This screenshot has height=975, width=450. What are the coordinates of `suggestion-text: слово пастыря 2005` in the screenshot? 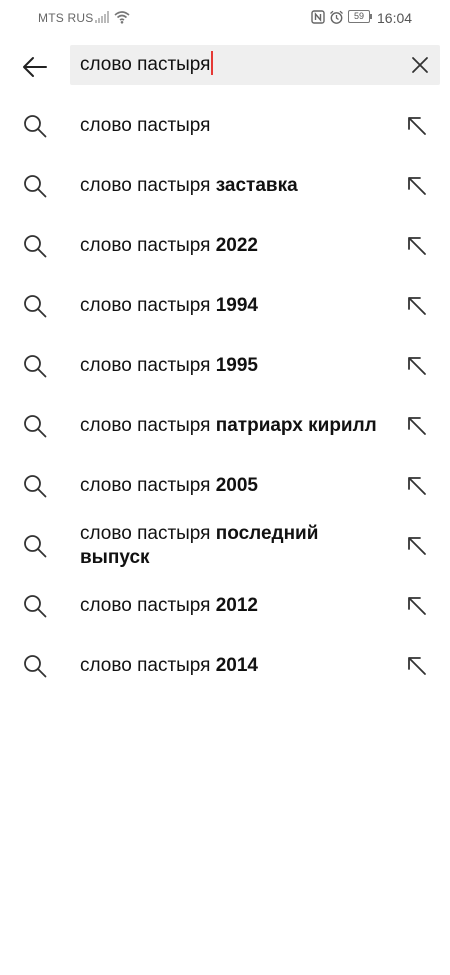 It's located at (240, 486).